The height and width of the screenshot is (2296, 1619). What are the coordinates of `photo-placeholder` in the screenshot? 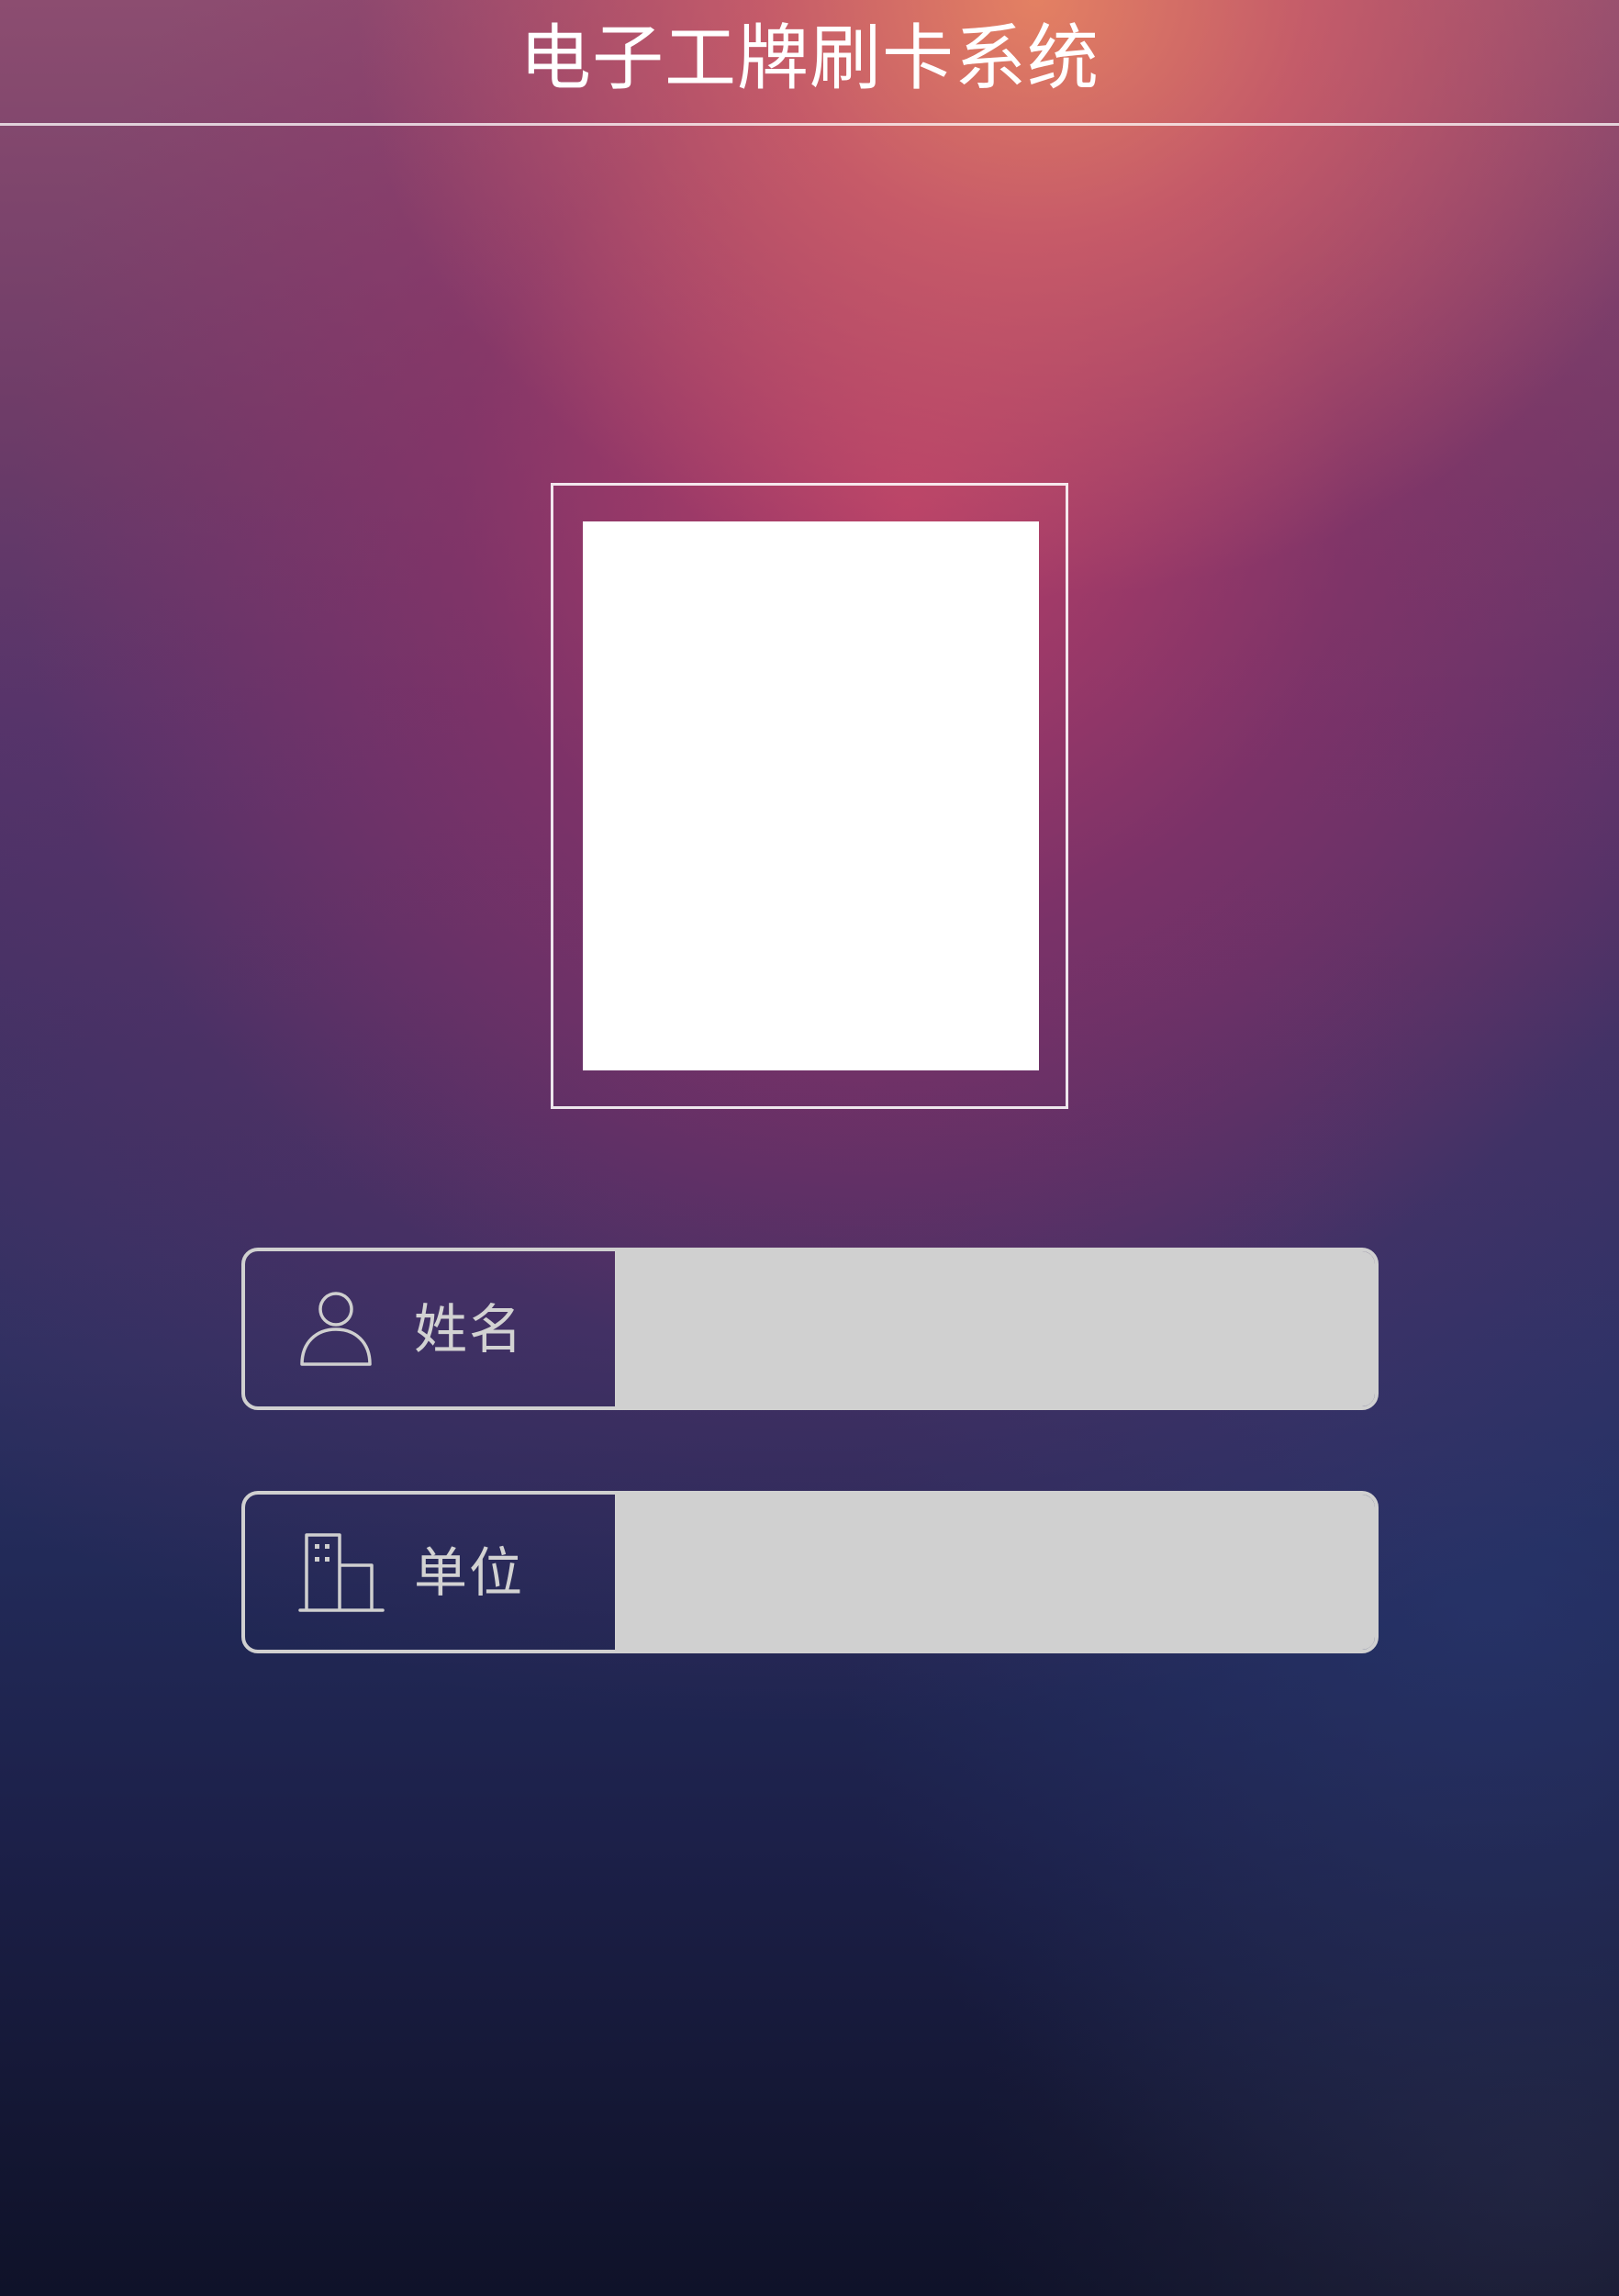 It's located at (811, 795).